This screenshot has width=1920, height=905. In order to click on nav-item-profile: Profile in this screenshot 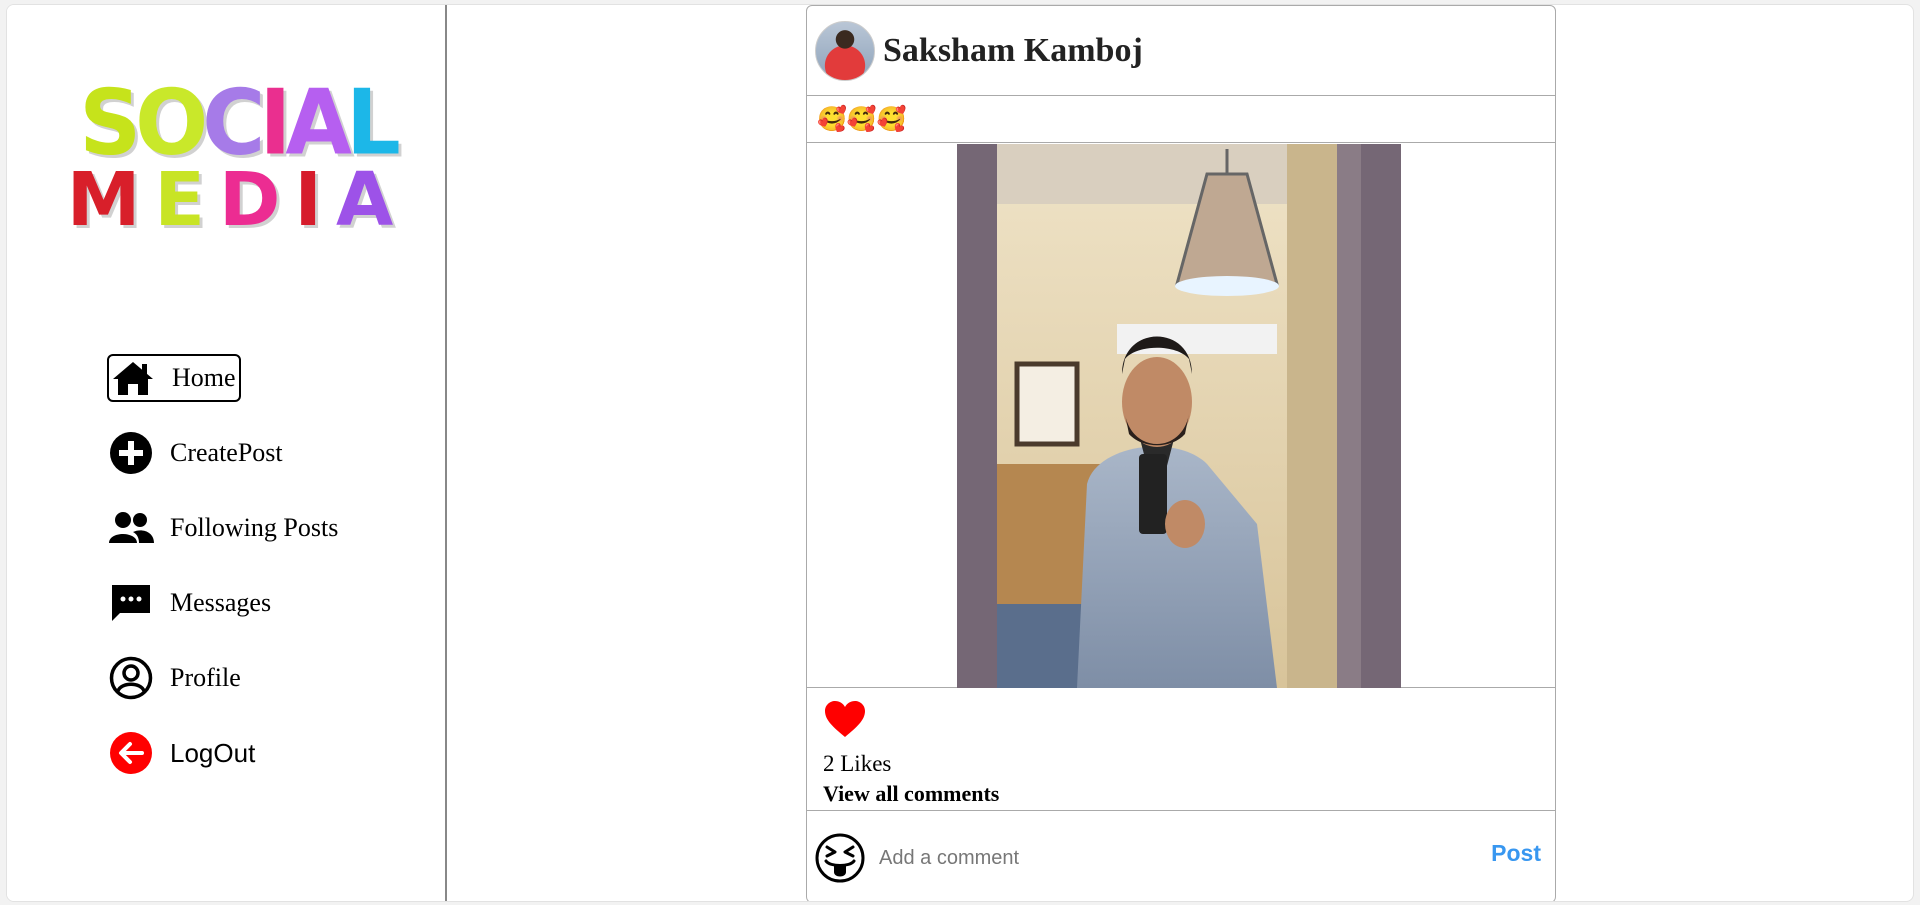, I will do `click(174, 678)`.